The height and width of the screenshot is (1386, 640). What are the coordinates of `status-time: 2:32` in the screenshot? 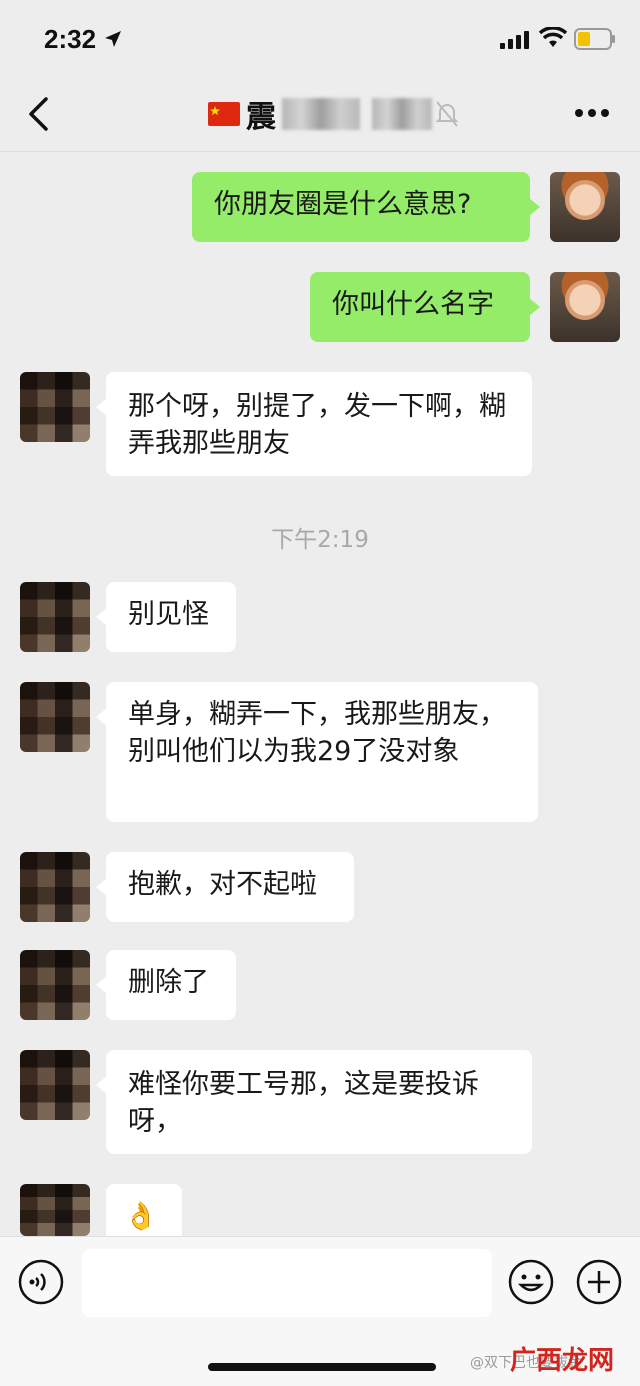 It's located at (70, 39).